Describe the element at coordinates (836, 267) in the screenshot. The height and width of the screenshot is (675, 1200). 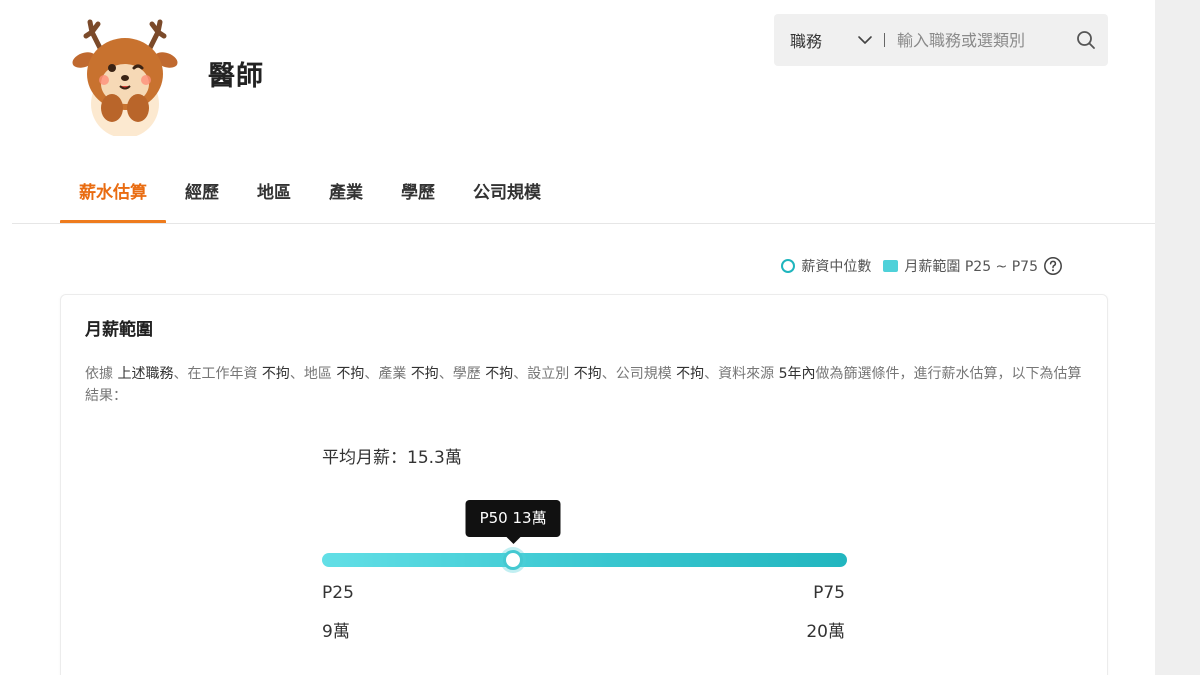
I see `legend-median-label: 薪資中位數` at that location.